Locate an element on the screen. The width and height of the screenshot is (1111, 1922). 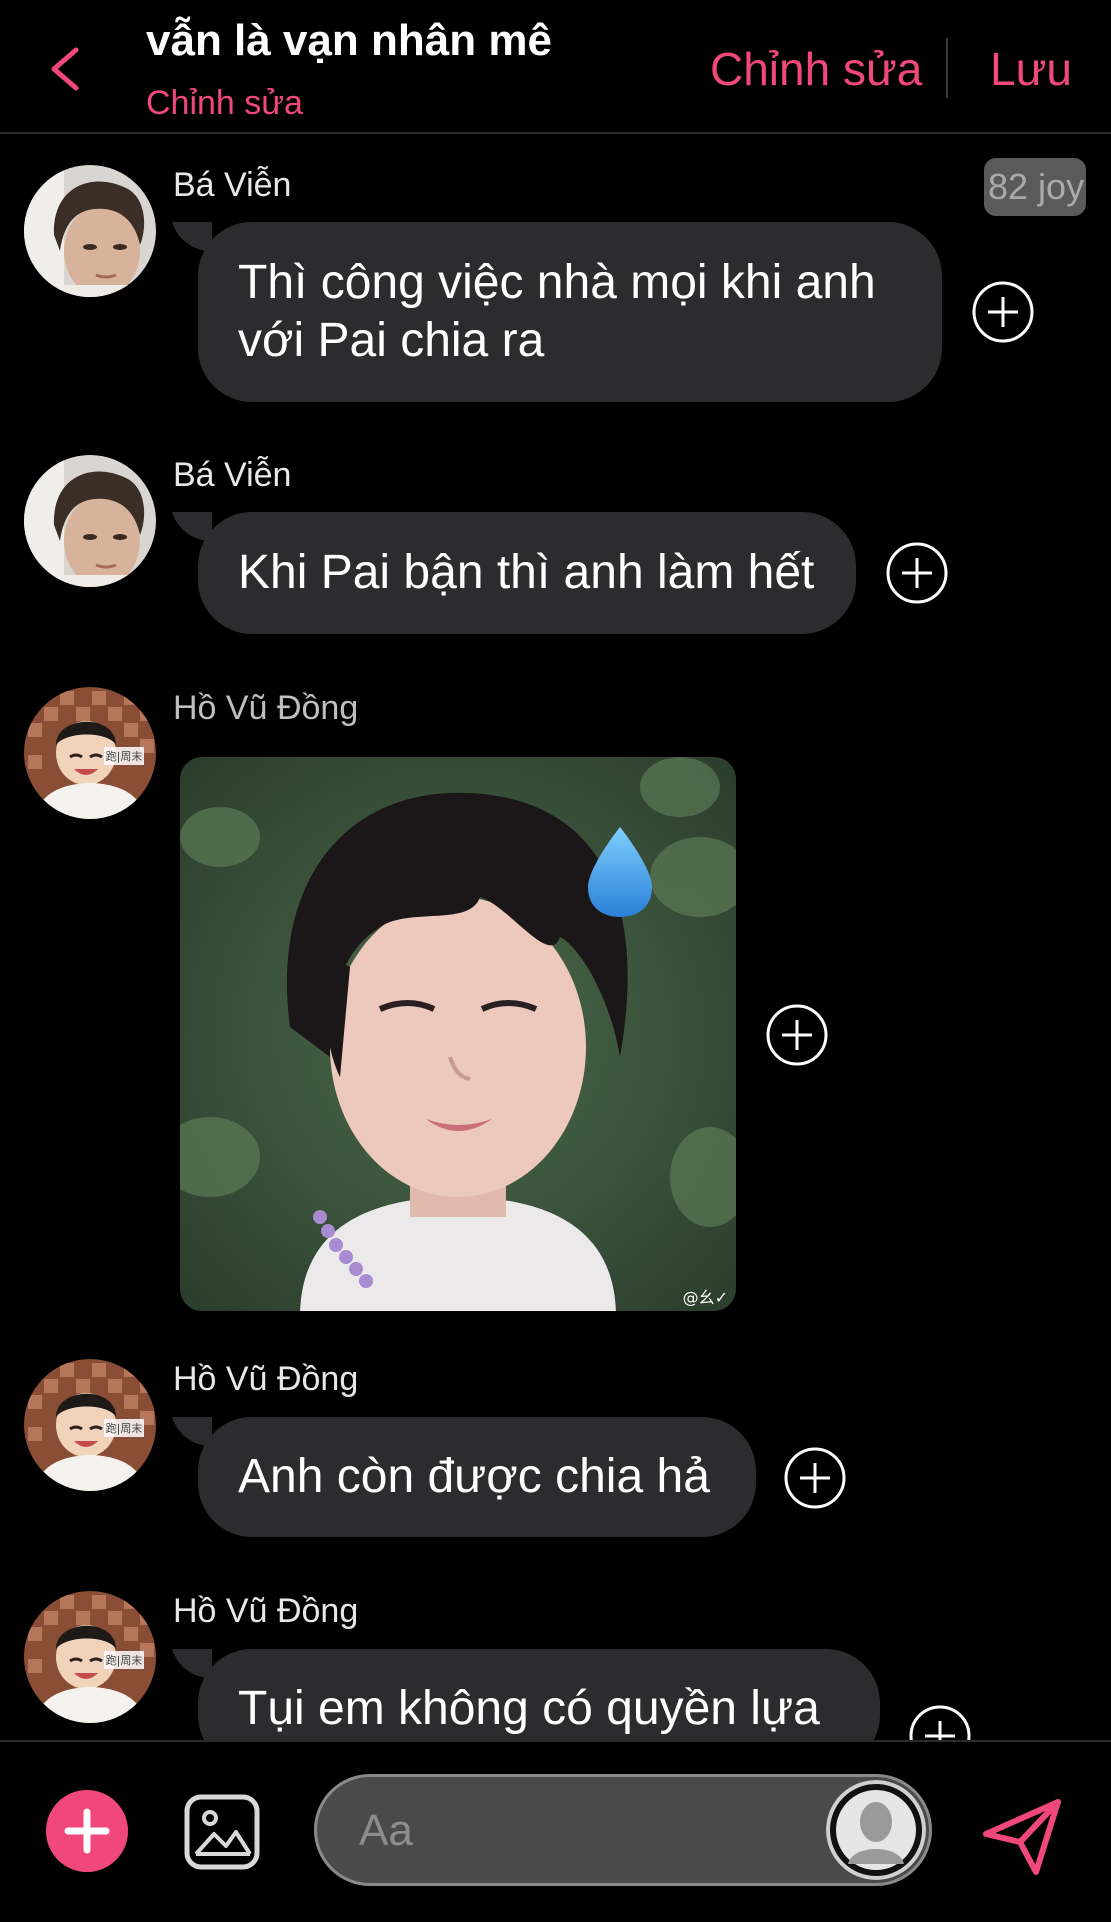
message-bubble: Anh còn được chia hả is located at coordinates (477, 1477).